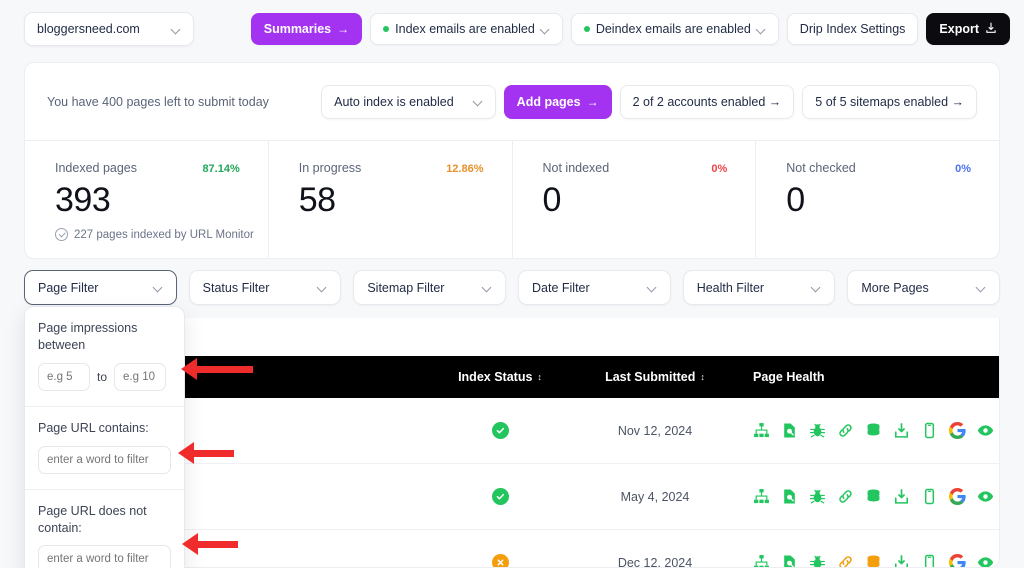 This screenshot has height=568, width=1024. What do you see at coordinates (576, 168) in the screenshot?
I see `stat-label: Not indexed` at bounding box center [576, 168].